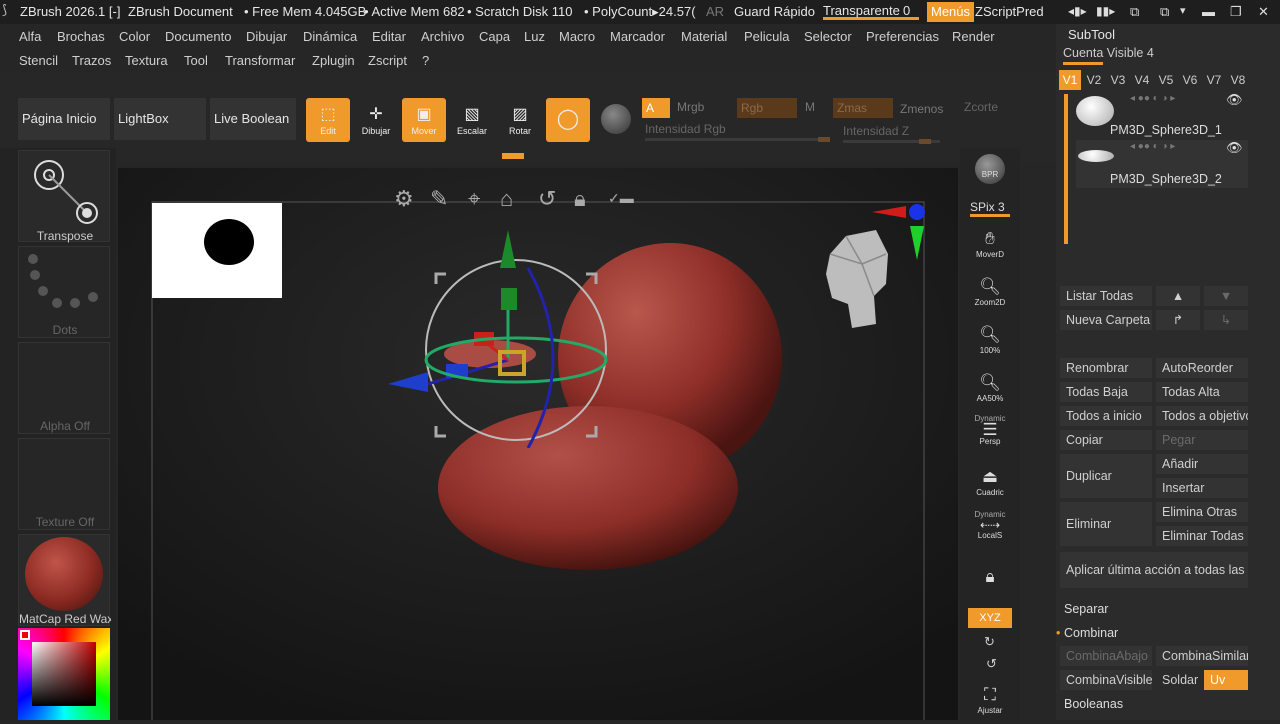  Describe the element at coordinates (1202, 392) in the screenshot. I see `all-high-button: Todas Alta` at that location.